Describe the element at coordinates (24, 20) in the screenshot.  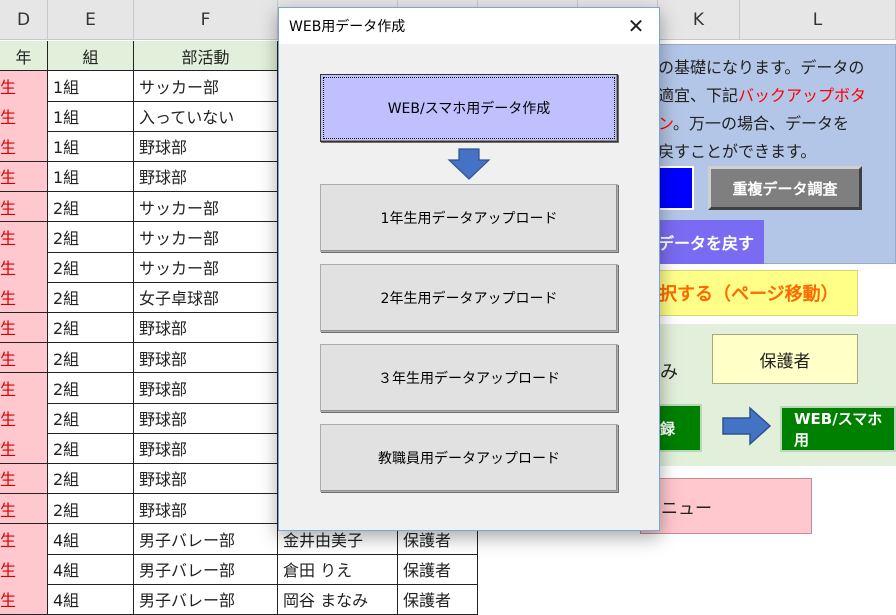
I see `column-header-d: D` at that location.